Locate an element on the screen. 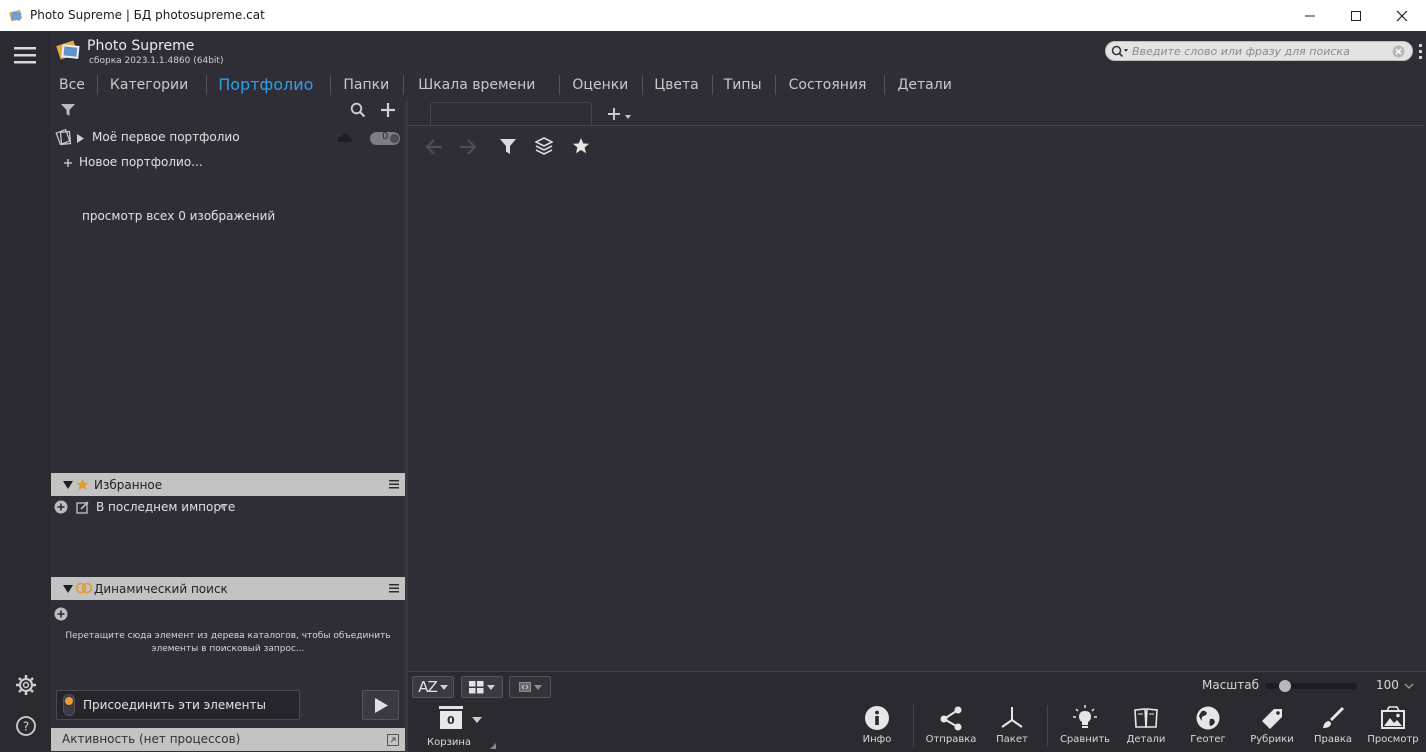 This screenshot has height=752, width=1426. hamburger-menu-icon is located at coordinates (26, 55).